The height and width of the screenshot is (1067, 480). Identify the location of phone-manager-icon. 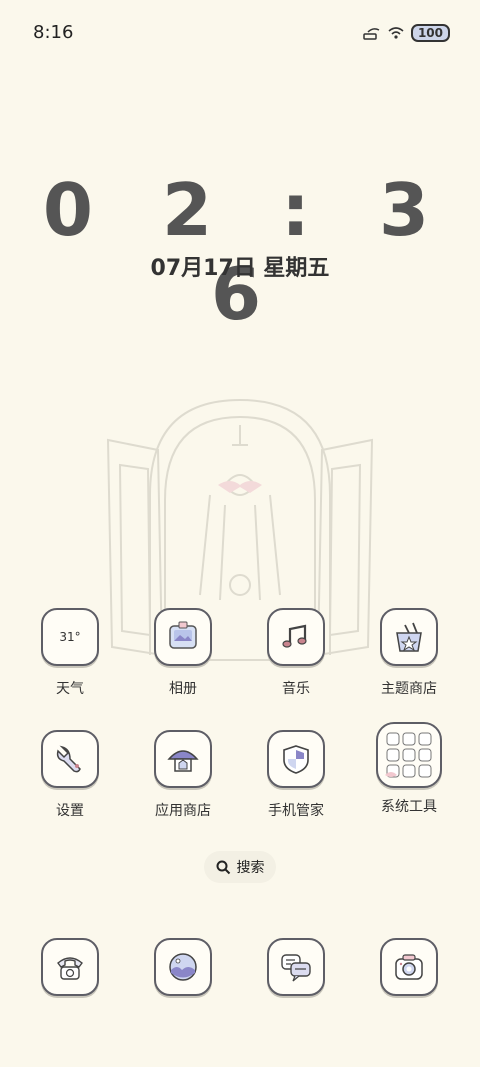
(296, 759).